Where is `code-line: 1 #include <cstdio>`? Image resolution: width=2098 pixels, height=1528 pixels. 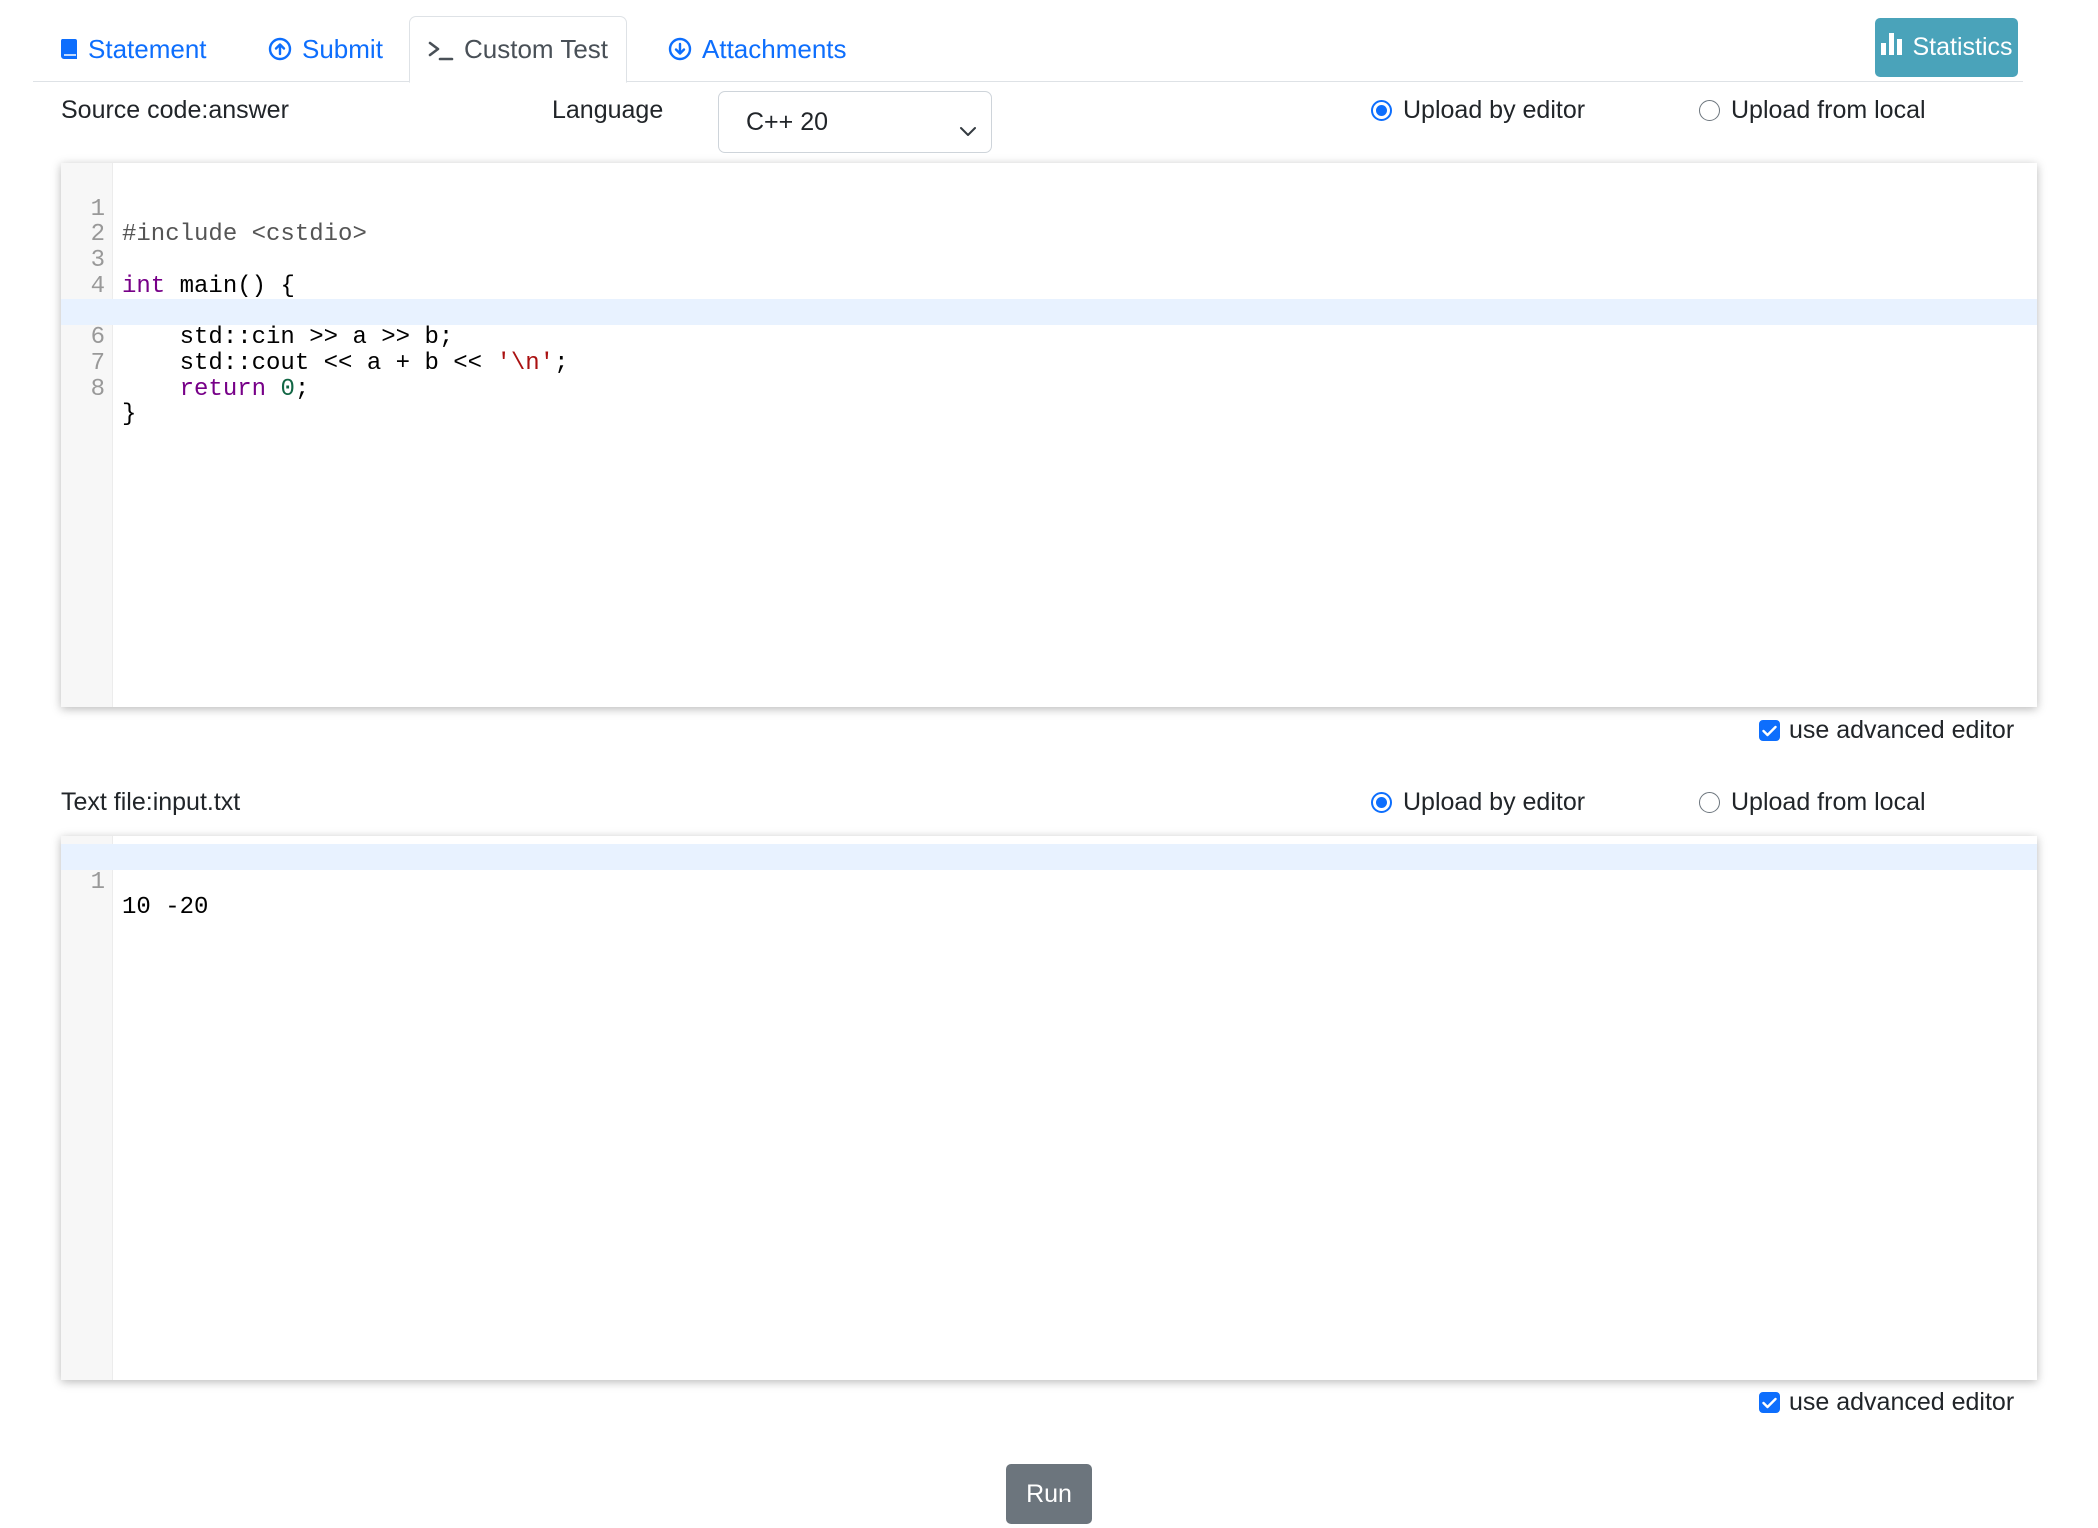
code-line: 1 #include <cstdio> is located at coordinates (1049, 209).